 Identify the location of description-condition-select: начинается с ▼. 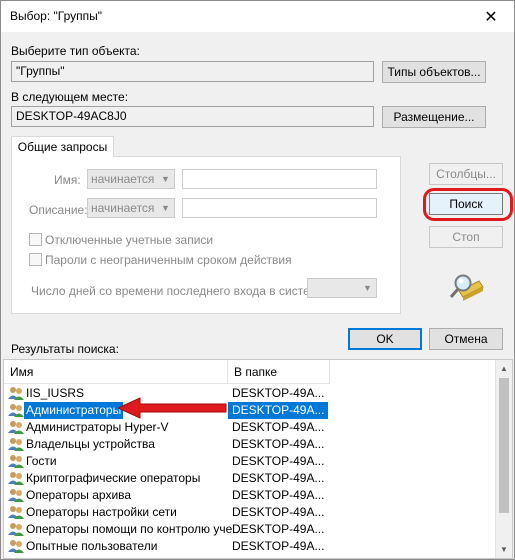
(131, 208).